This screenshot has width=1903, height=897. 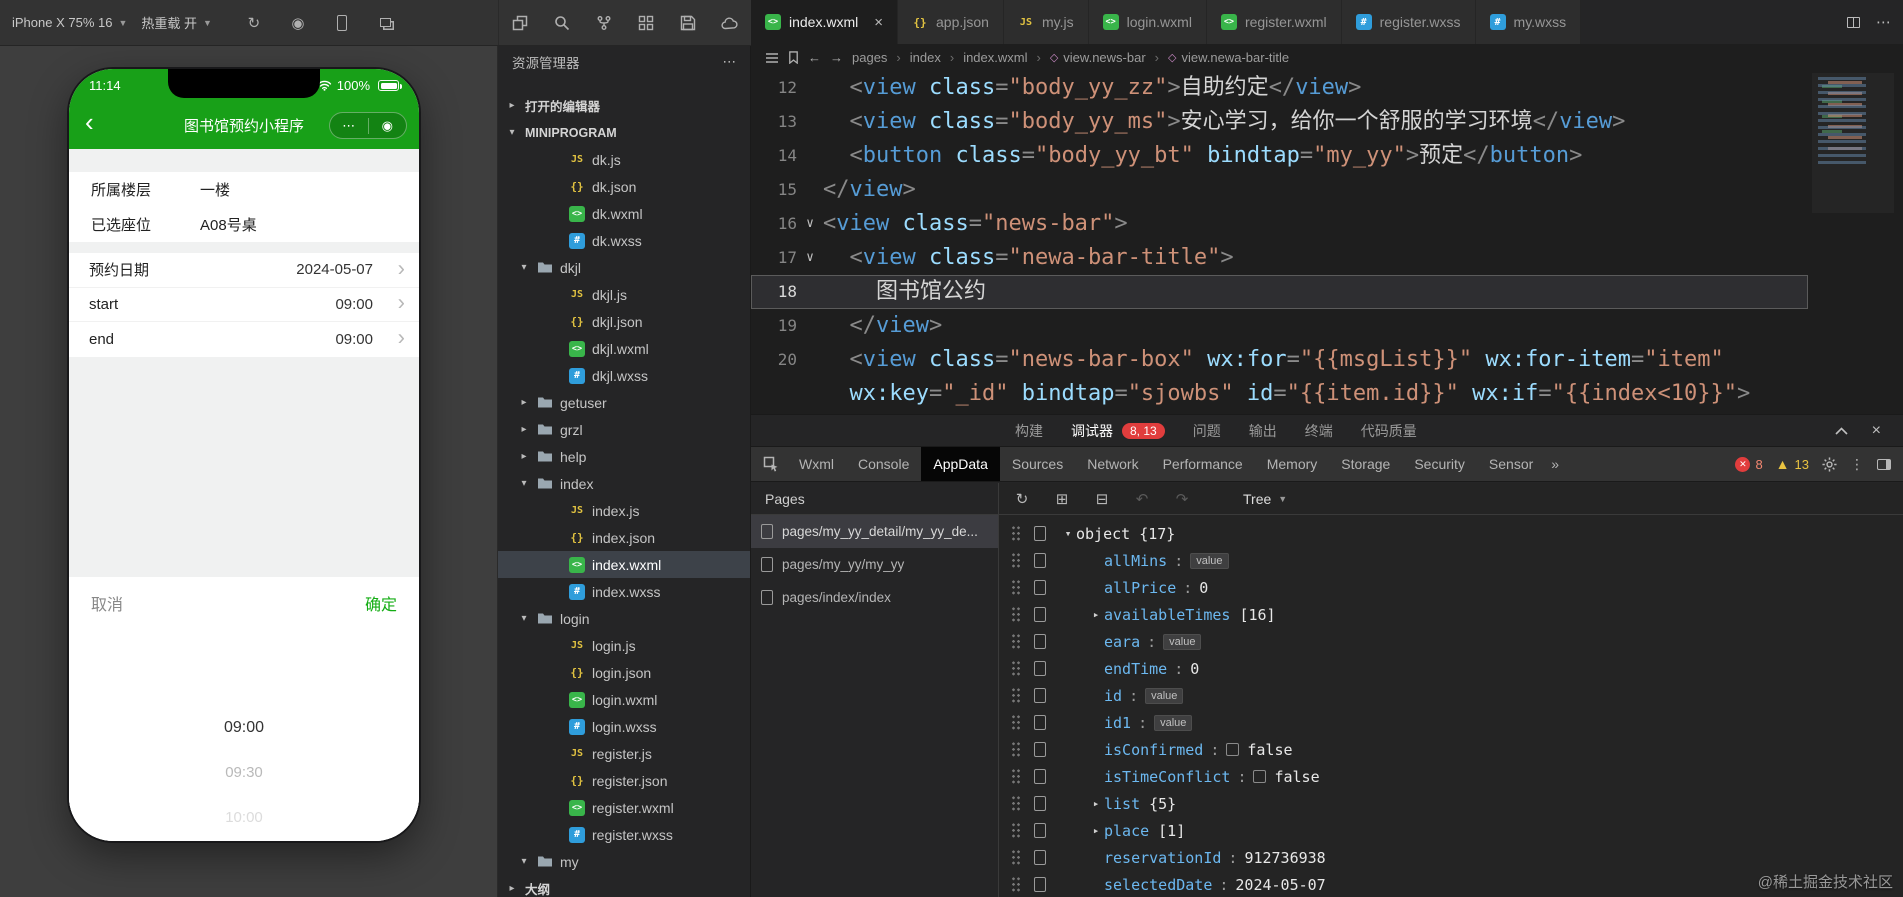 I want to click on devtools-tab-Sensor: Sensor, so click(x=1511, y=464).